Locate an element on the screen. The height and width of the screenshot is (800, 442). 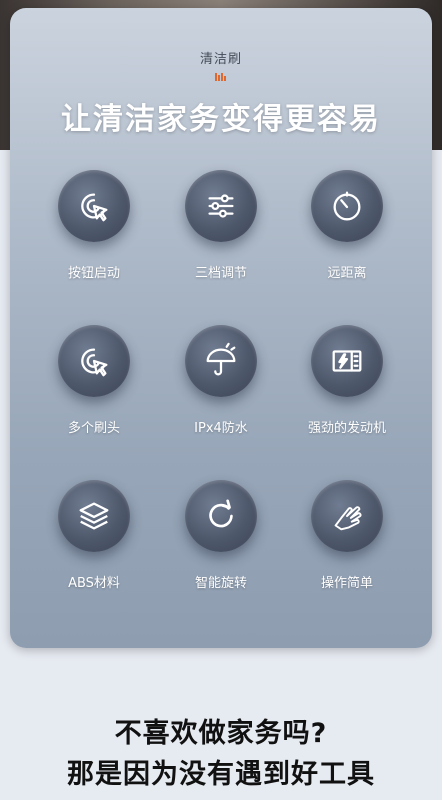
battery-bolt-icon is located at coordinates (347, 361).